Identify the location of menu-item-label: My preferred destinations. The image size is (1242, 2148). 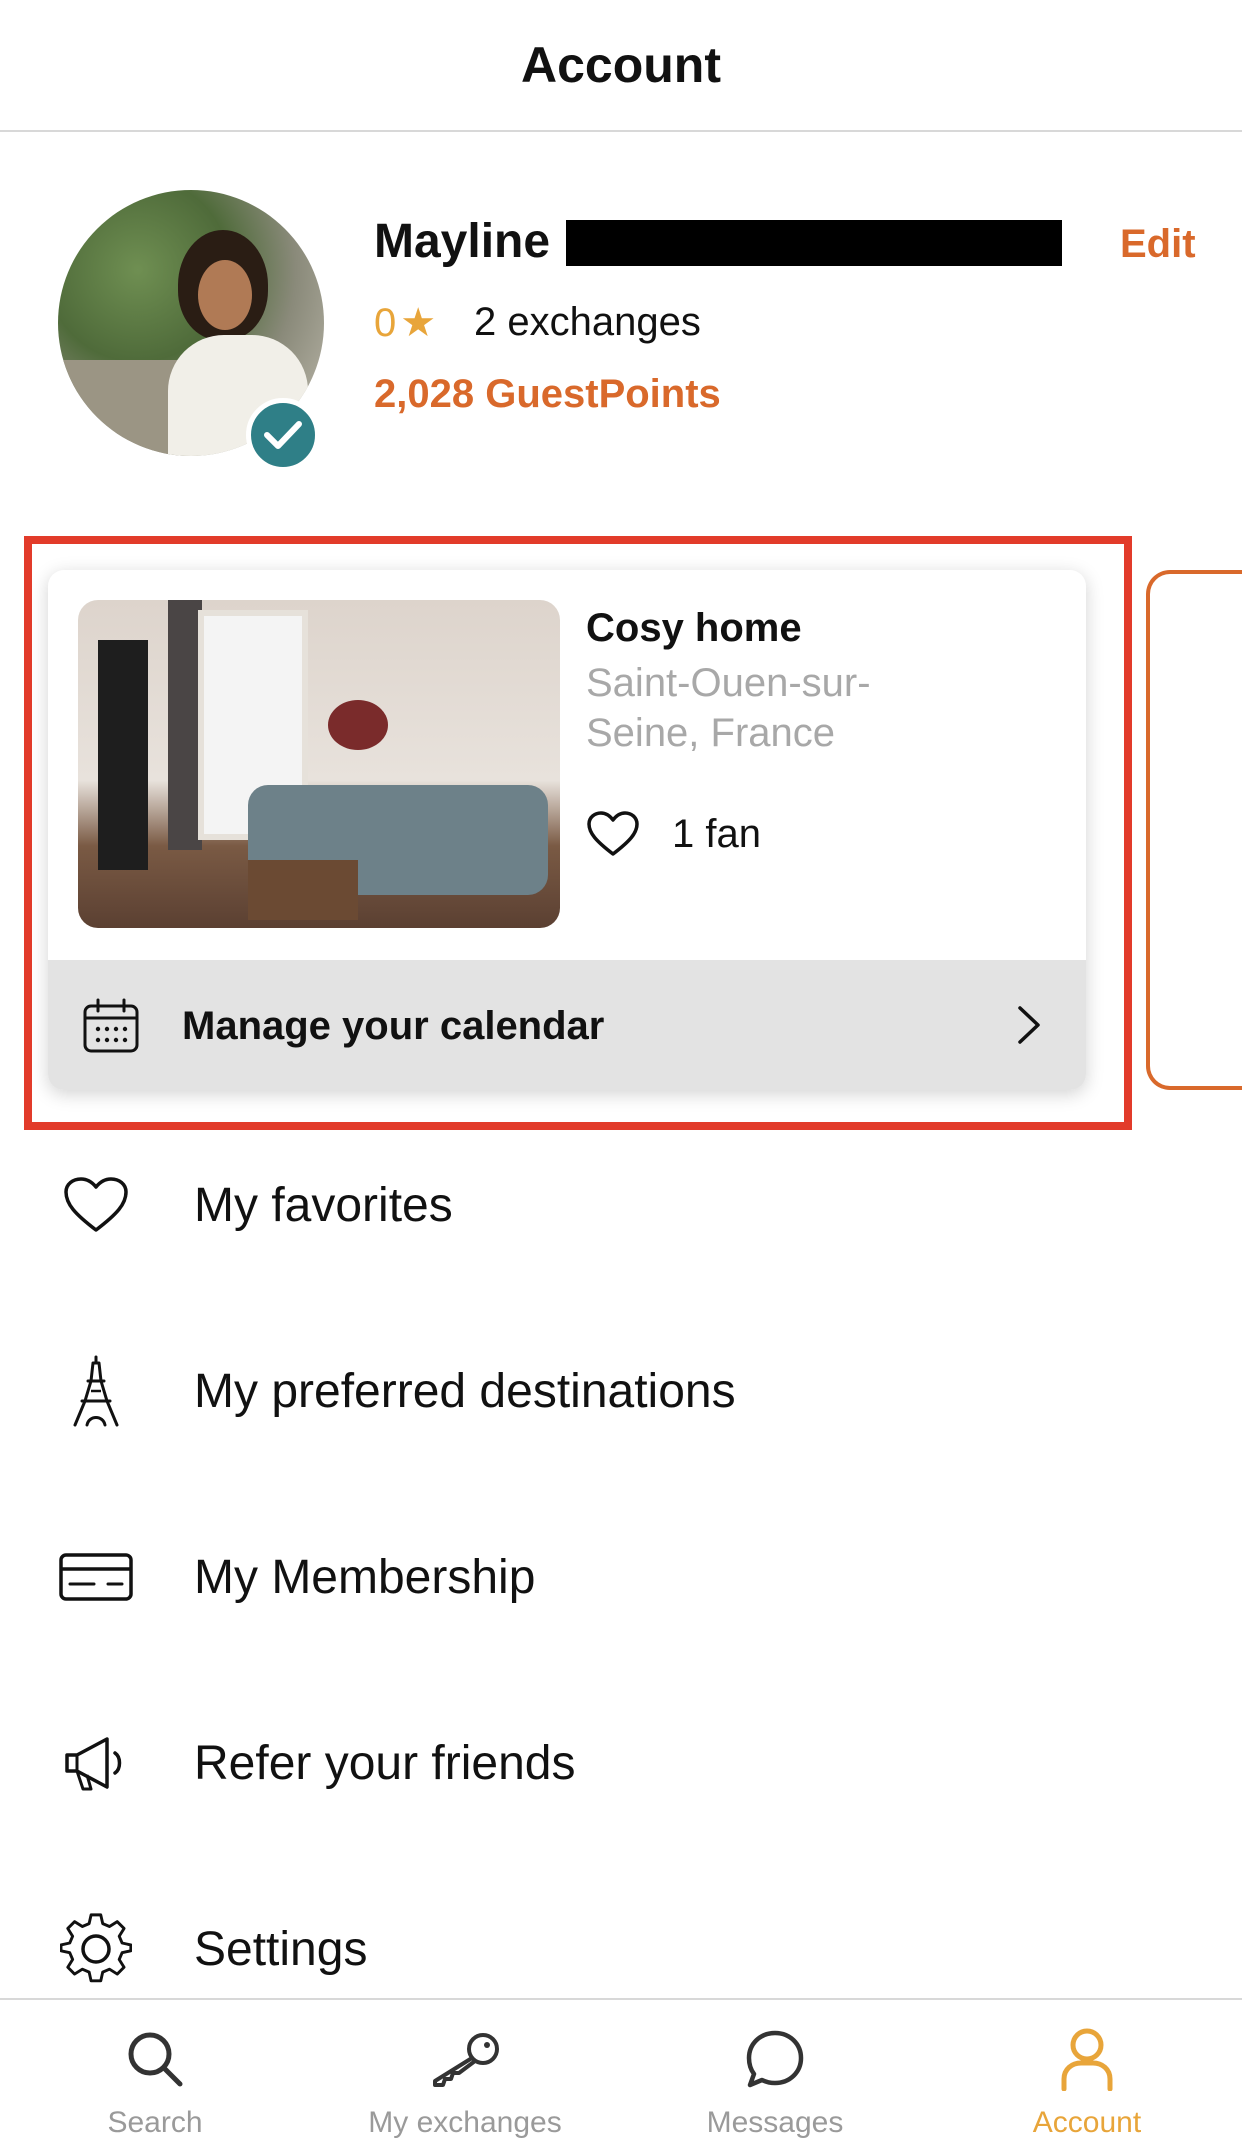
(465, 1391).